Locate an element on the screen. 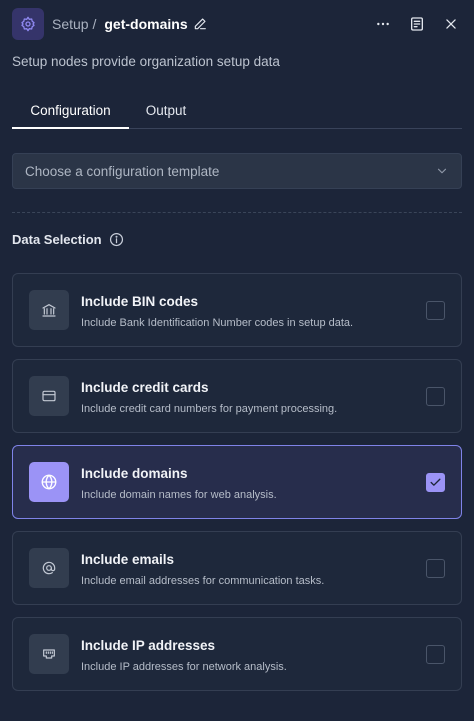 This screenshot has width=474, height=721. option-title: Include BIN codes is located at coordinates (140, 301).